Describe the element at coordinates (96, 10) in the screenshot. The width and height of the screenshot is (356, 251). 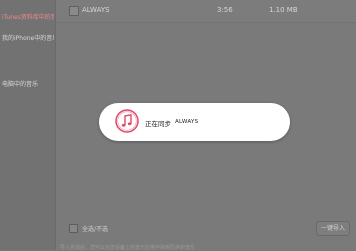
I see `song-title: ALWAYS` at that location.